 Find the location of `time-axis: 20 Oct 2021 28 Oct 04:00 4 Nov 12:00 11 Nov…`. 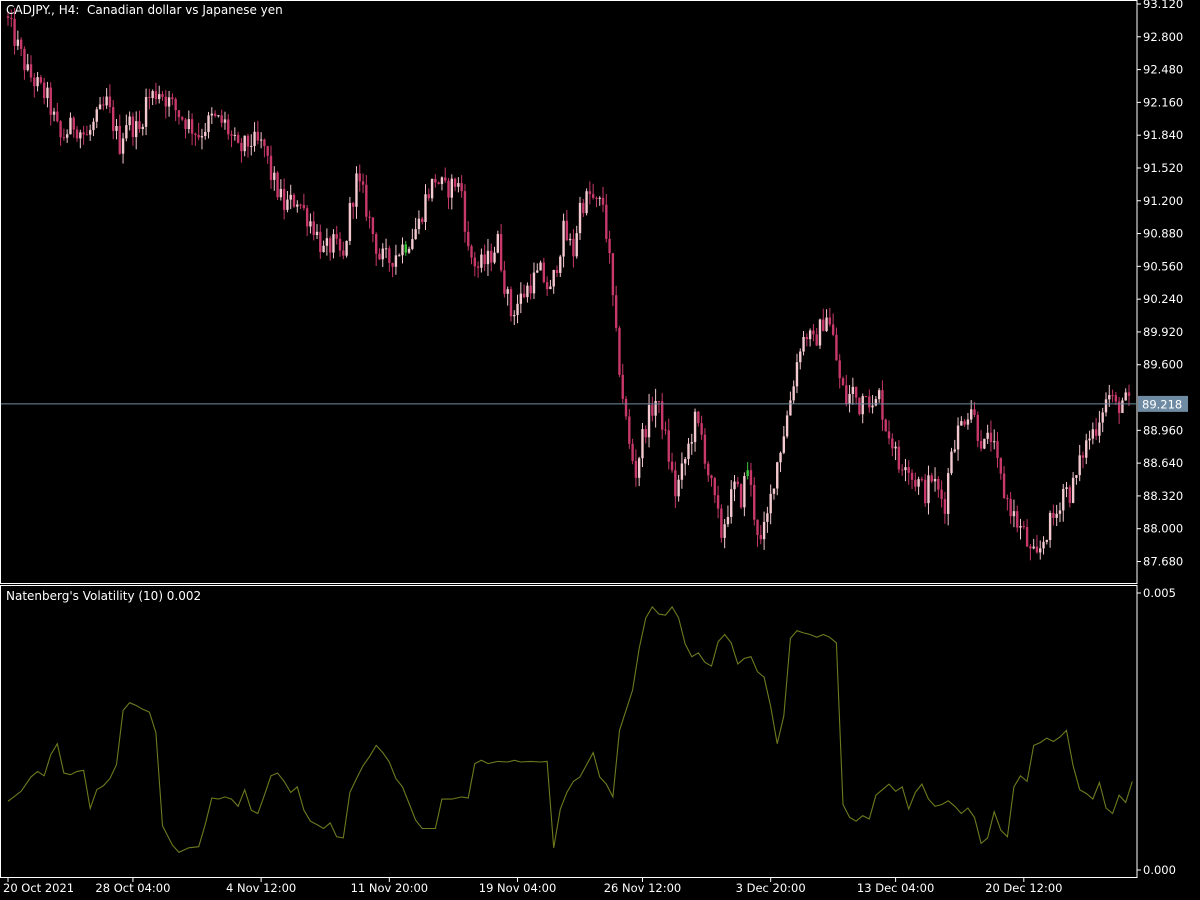

time-axis: 20 Oct 2021 28 Oct 04:00 4 Nov 12:00 11 Nov… is located at coordinates (532, 886).